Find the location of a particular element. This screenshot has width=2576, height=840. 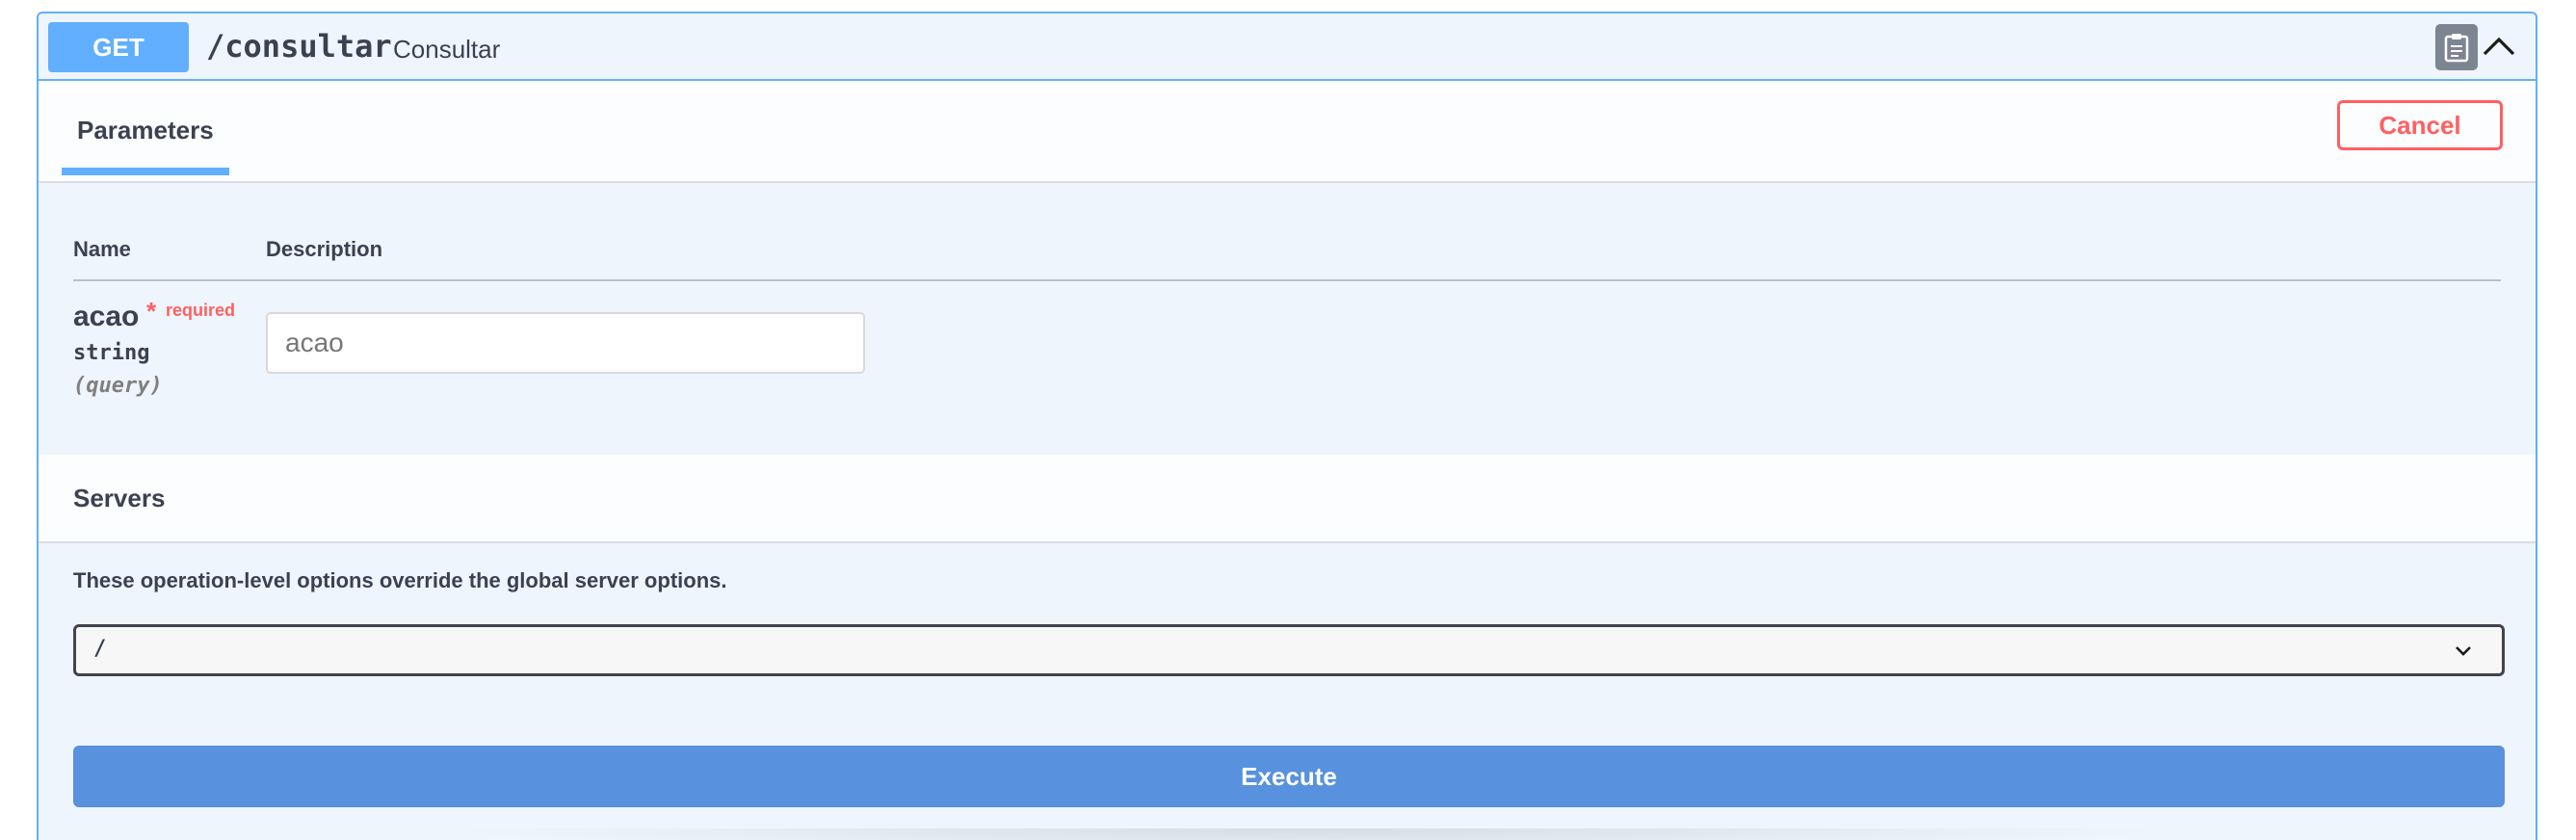

servers-section-header: Servers is located at coordinates (1288, 499).